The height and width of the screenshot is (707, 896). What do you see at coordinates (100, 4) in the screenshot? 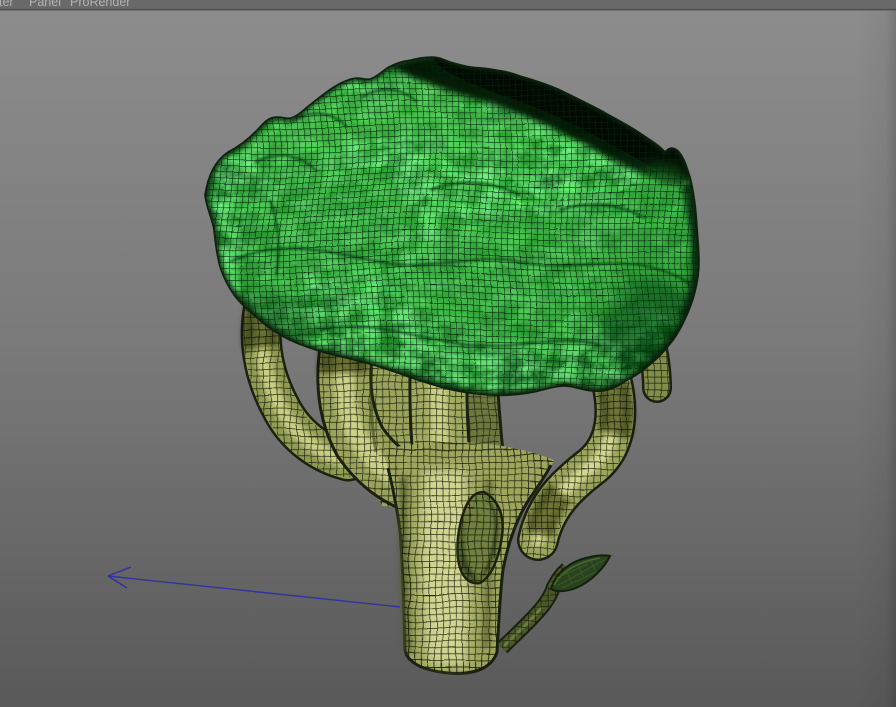
I see `svg-text: ProRender` at bounding box center [100, 4].